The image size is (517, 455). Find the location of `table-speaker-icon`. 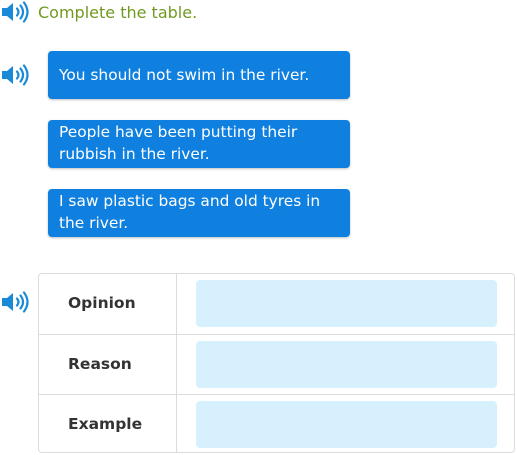

table-speaker-icon is located at coordinates (15, 303).